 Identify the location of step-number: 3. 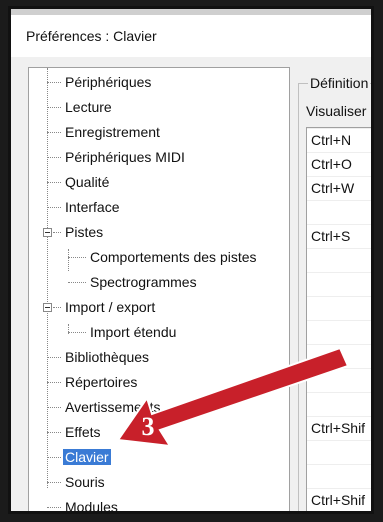
(148, 426).